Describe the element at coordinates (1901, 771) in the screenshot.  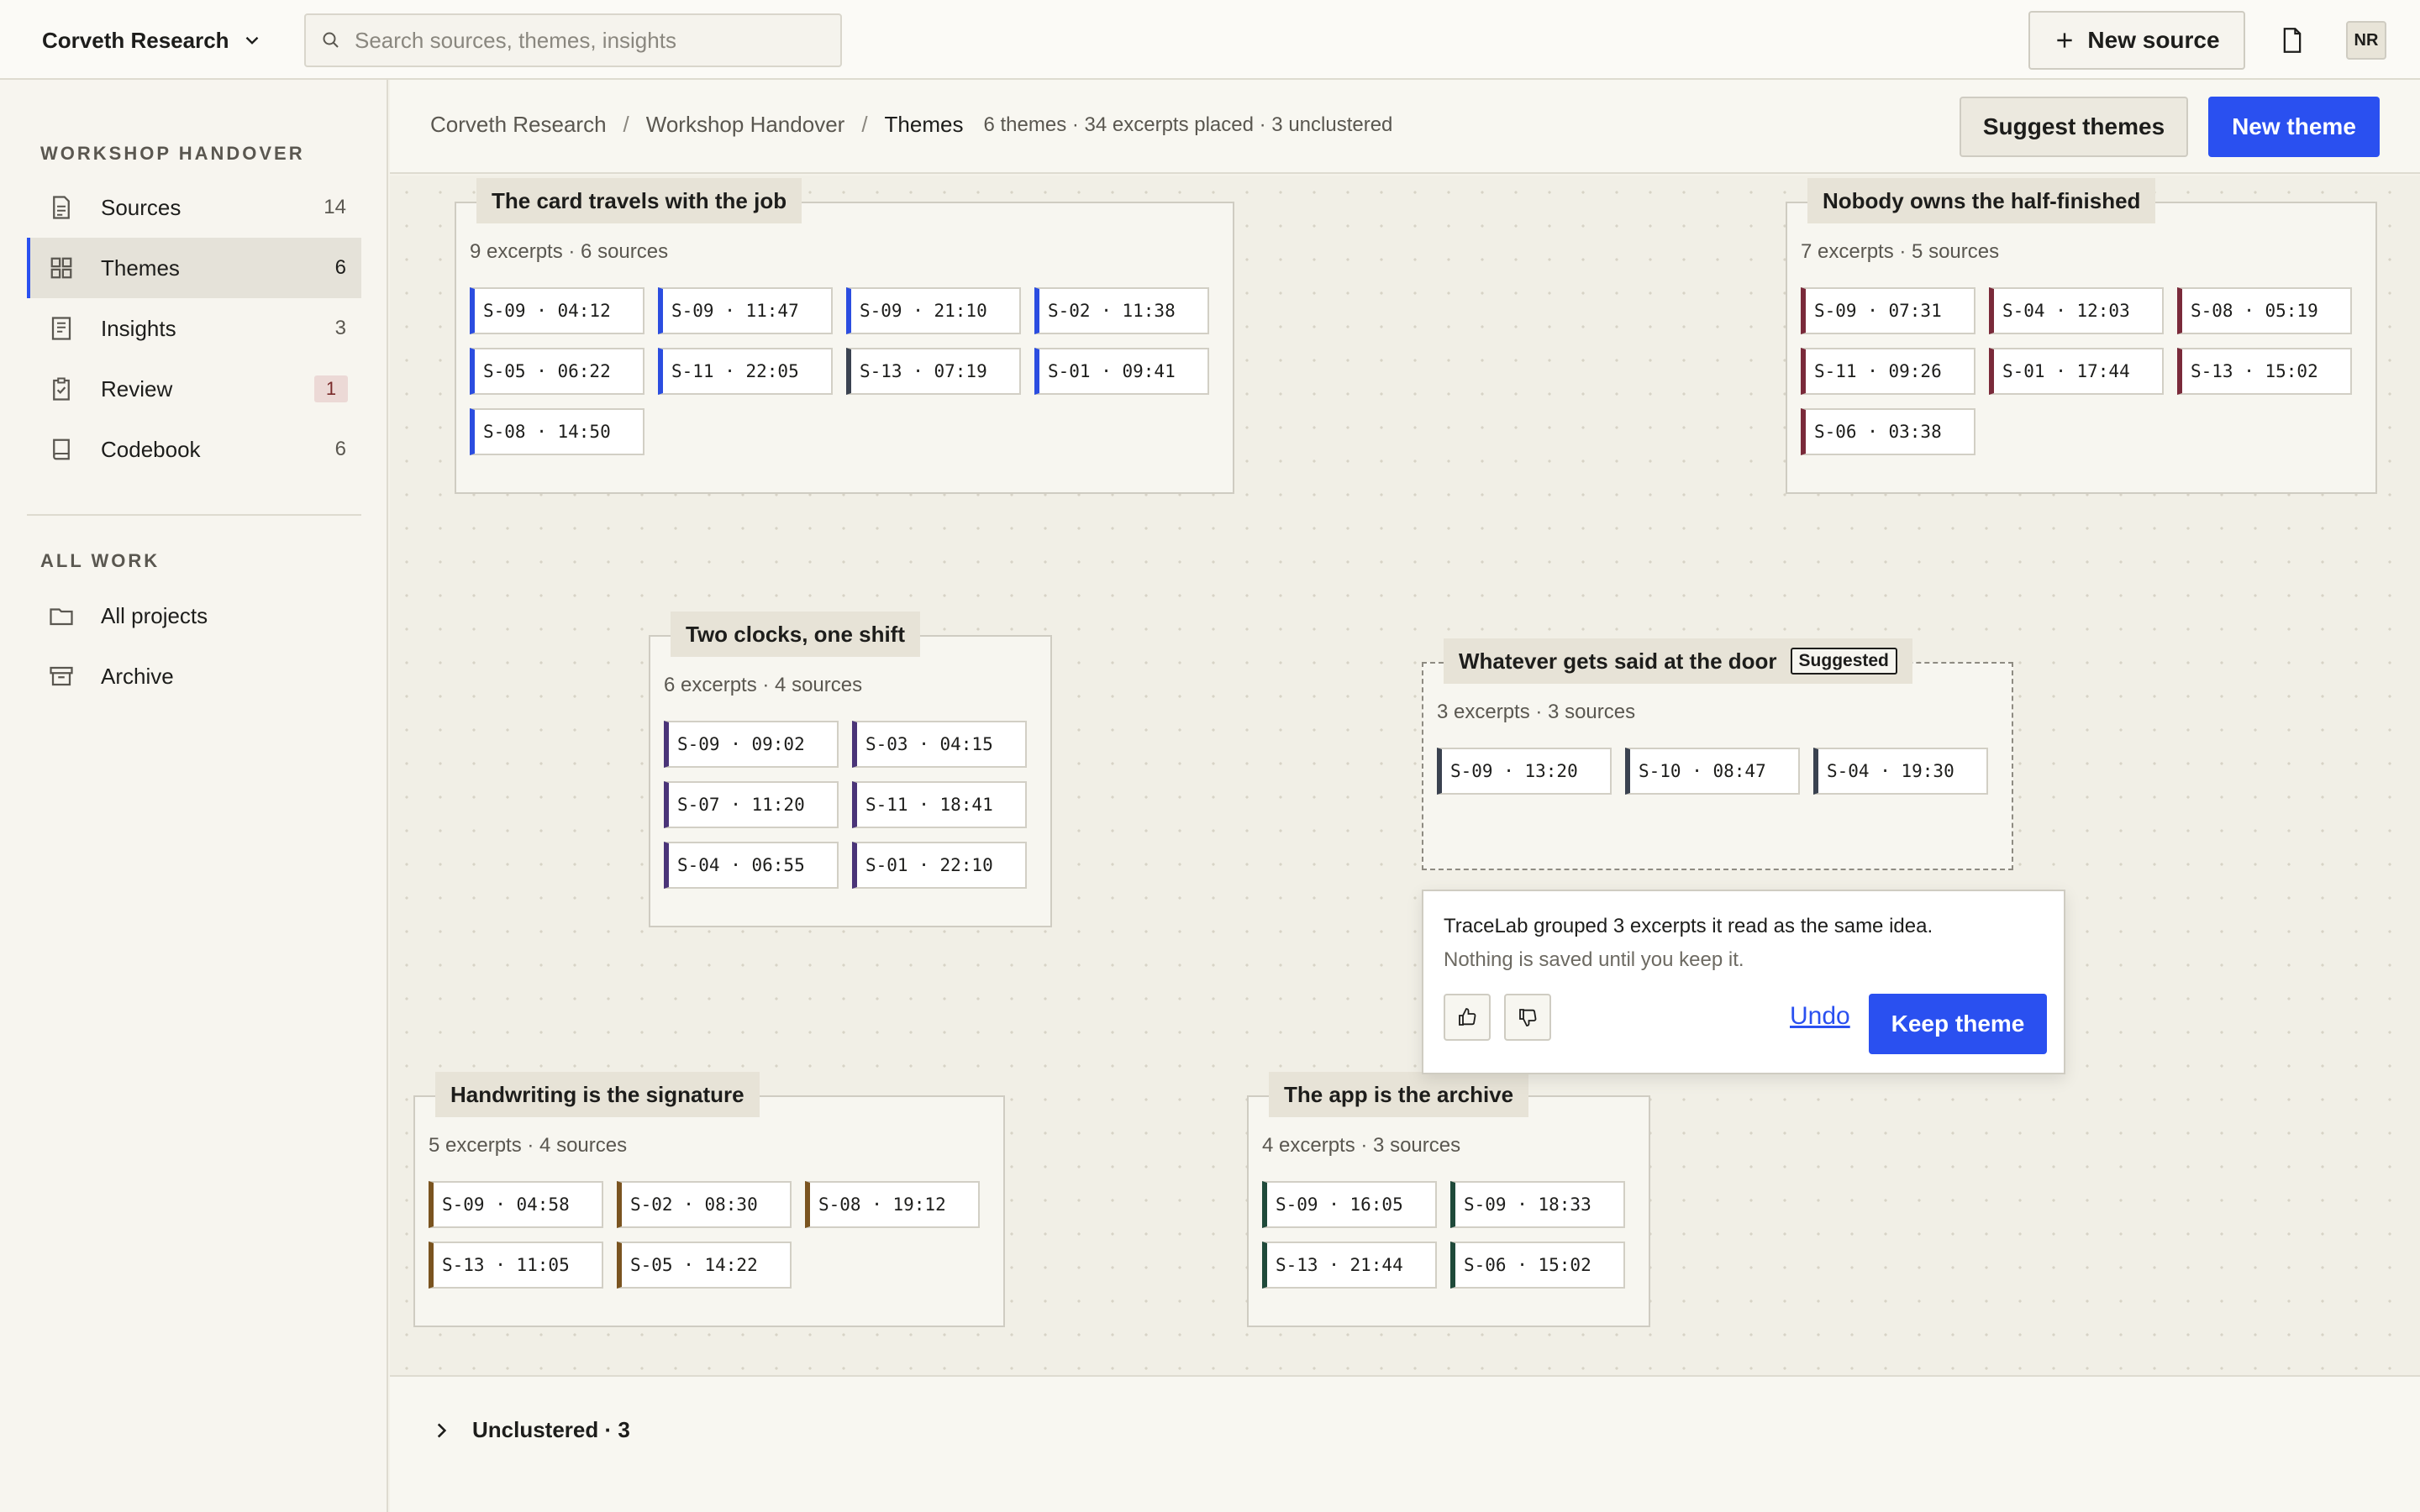
I see `excerpt-chip: S-04 · 19:30` at that location.